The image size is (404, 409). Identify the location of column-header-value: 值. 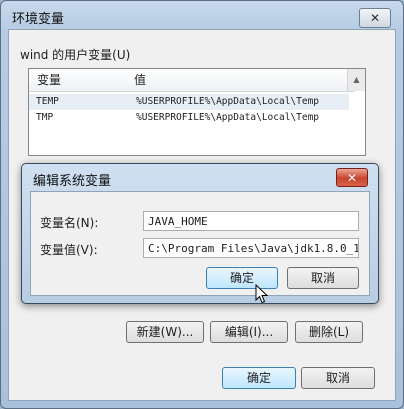
(240, 80).